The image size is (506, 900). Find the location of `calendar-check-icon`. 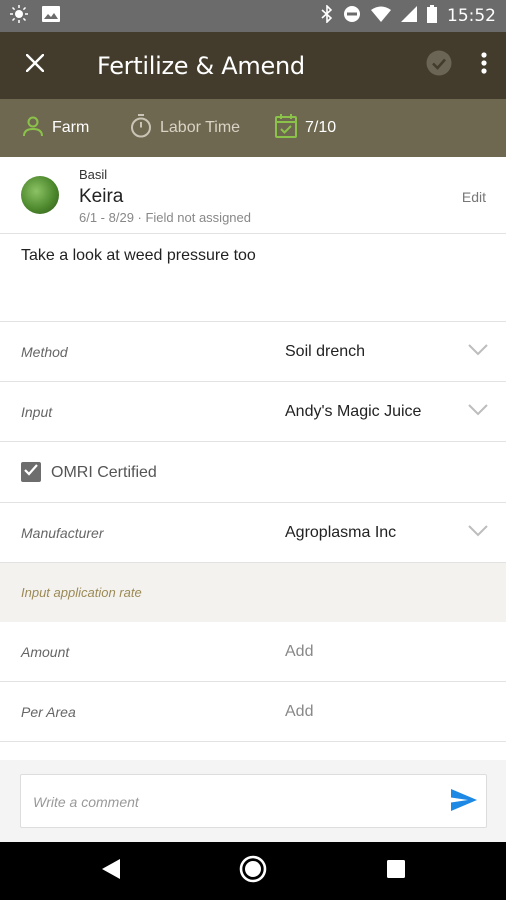

calendar-check-icon is located at coordinates (286, 128).